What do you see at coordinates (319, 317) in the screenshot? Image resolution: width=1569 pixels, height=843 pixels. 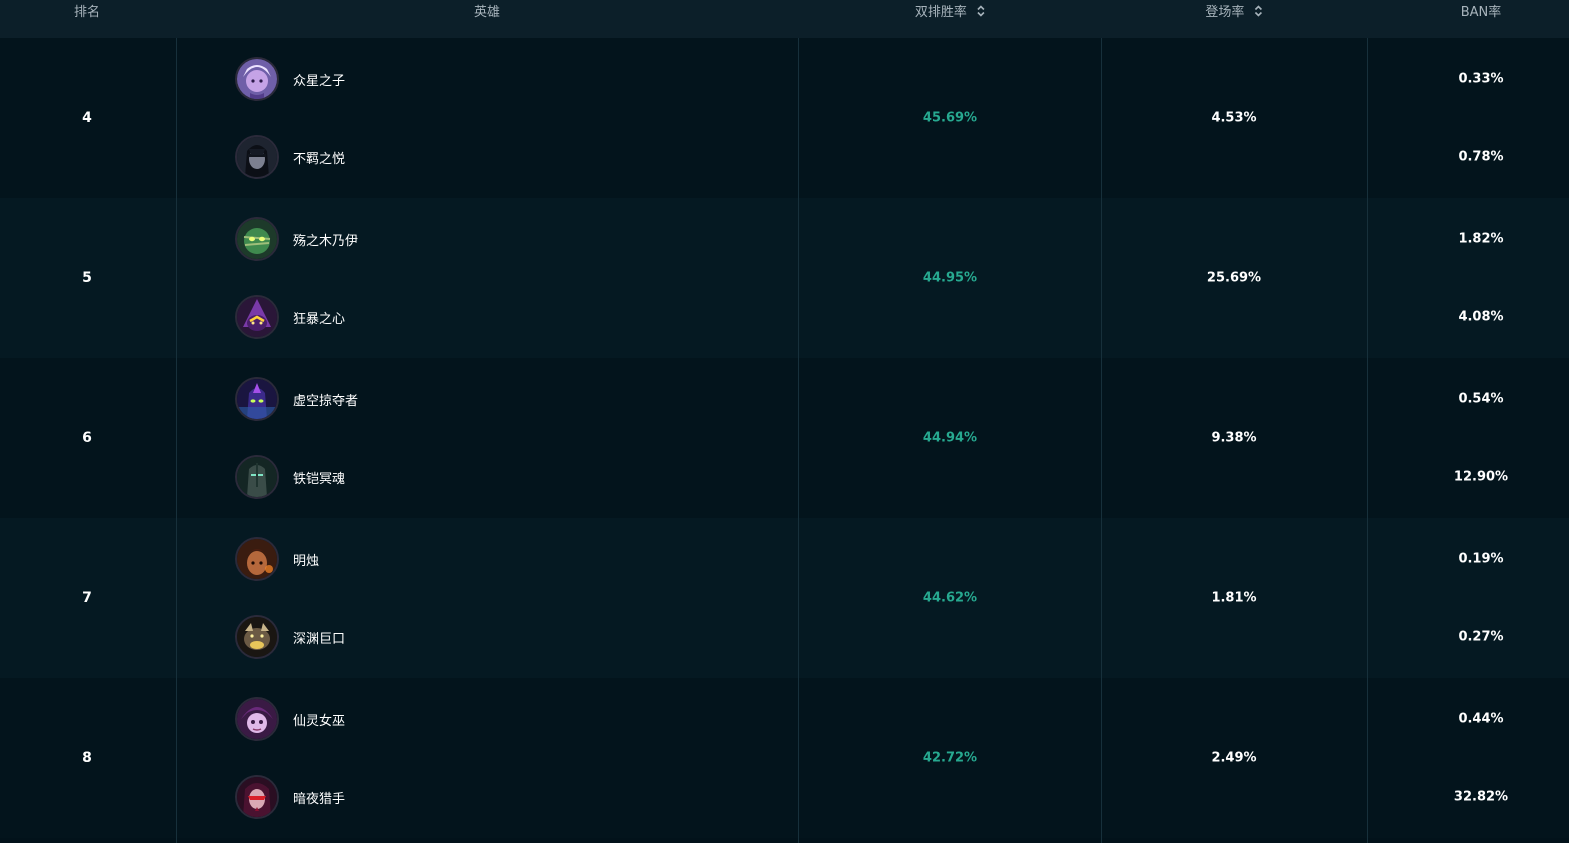 I see `hero-name: 狂暴之心` at bounding box center [319, 317].